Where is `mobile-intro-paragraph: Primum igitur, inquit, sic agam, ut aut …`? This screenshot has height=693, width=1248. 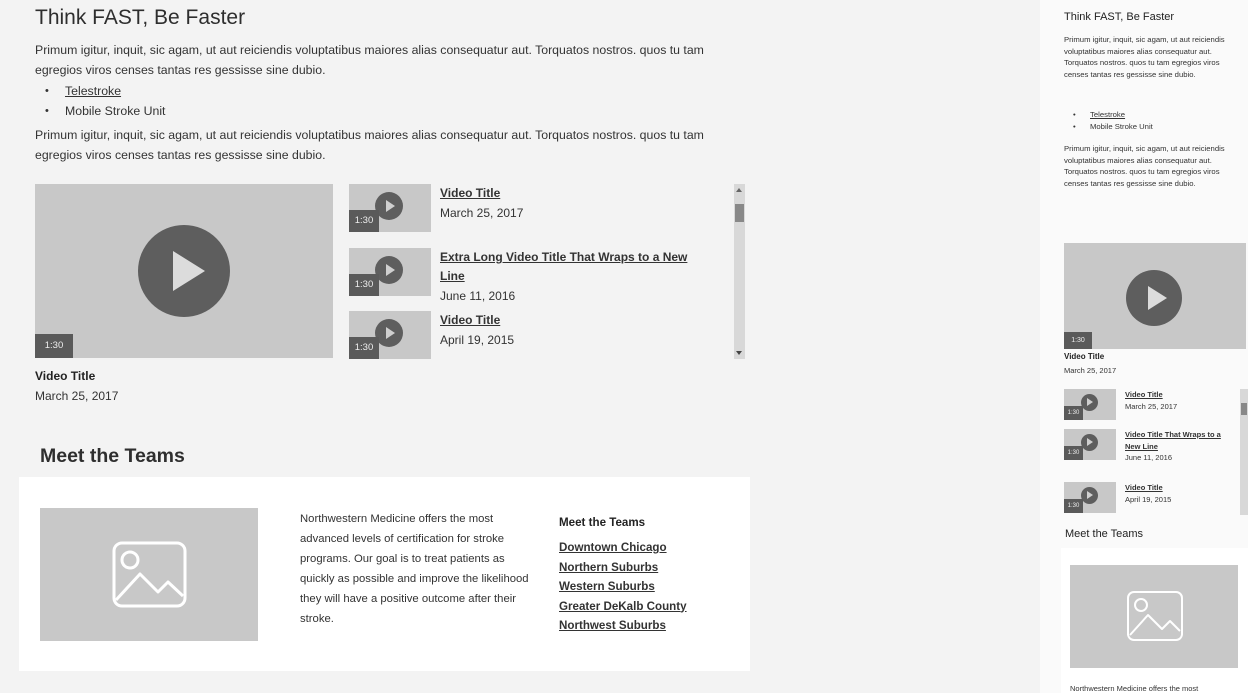
mobile-intro-paragraph: Primum igitur, inquit, sic agam, ut aut … is located at coordinates (1144, 57).